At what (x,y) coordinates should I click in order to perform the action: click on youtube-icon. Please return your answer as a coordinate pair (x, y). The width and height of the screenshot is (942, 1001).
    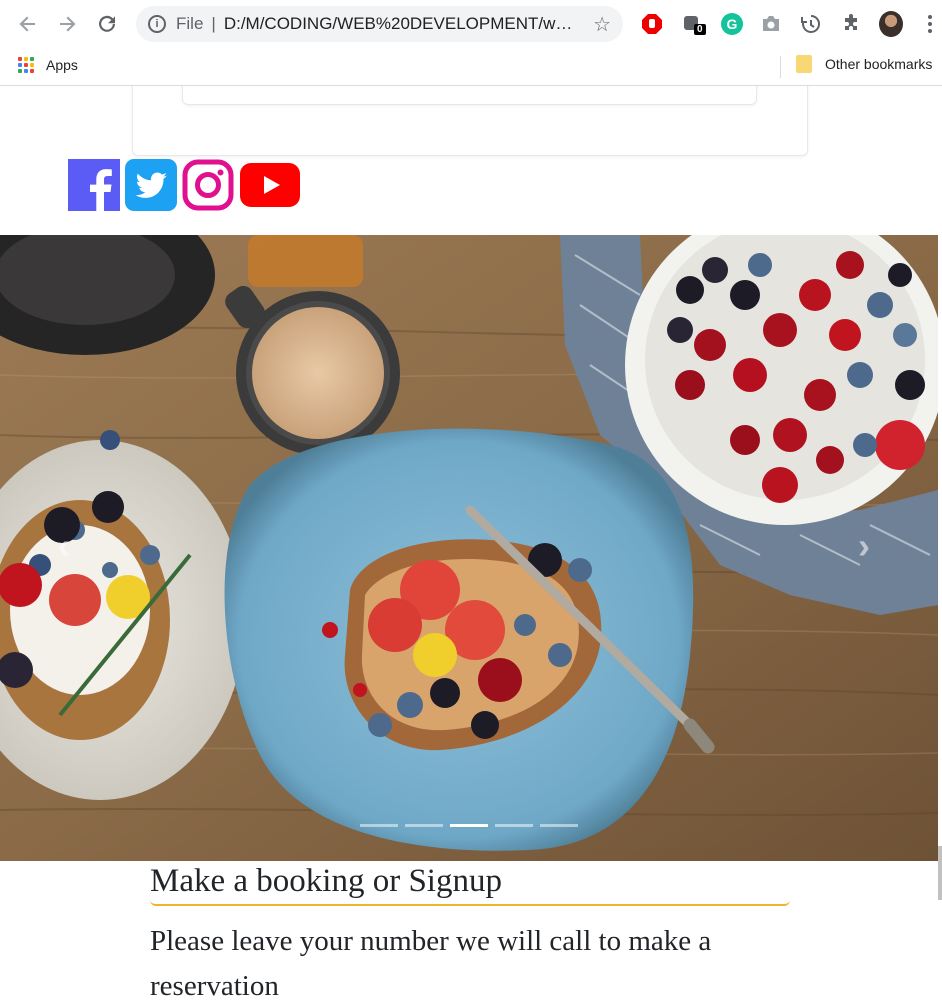
    Looking at the image, I should click on (270, 185).